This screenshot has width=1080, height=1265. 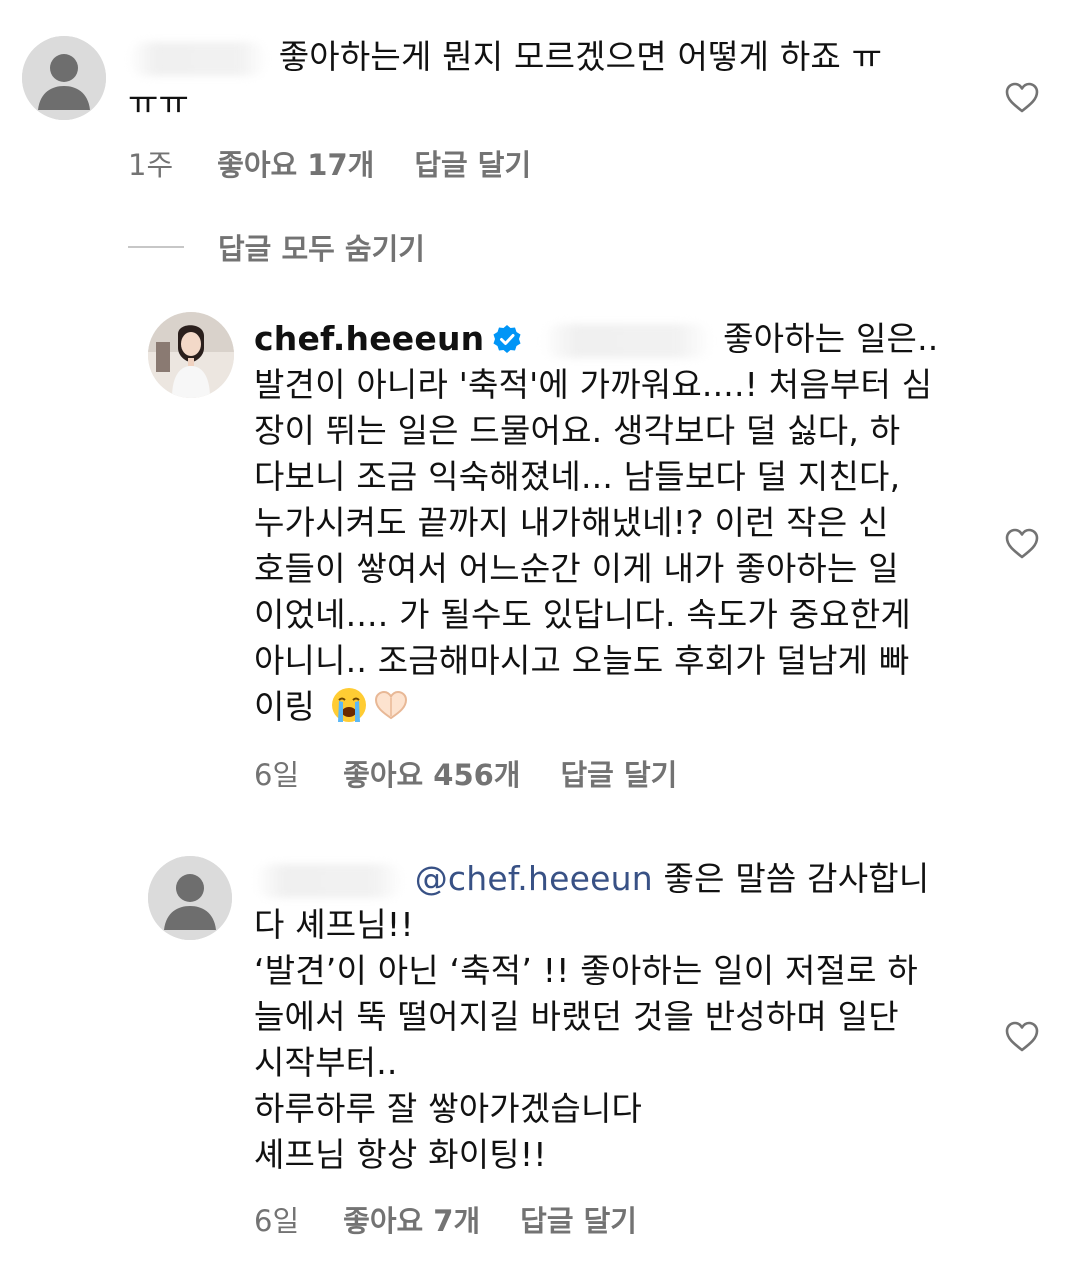 I want to click on comment-meta: 1주 좋아요 17개 답글 달기, so click(x=349, y=163).